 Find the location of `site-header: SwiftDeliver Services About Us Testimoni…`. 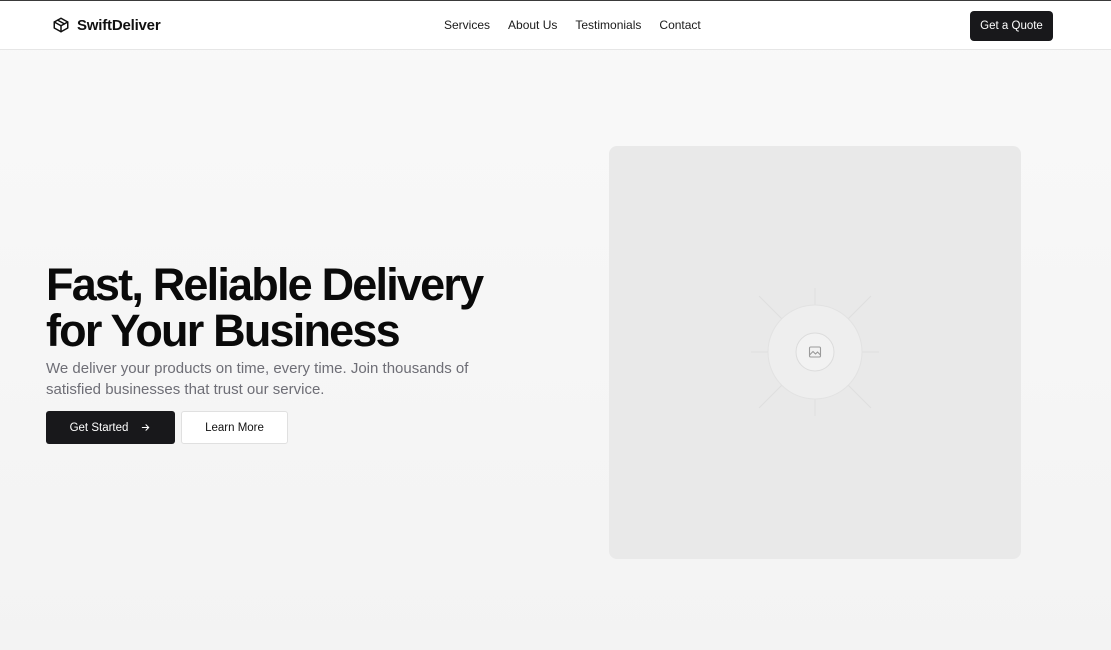

site-header: SwiftDeliver Services About Us Testimoni… is located at coordinates (555, 25).